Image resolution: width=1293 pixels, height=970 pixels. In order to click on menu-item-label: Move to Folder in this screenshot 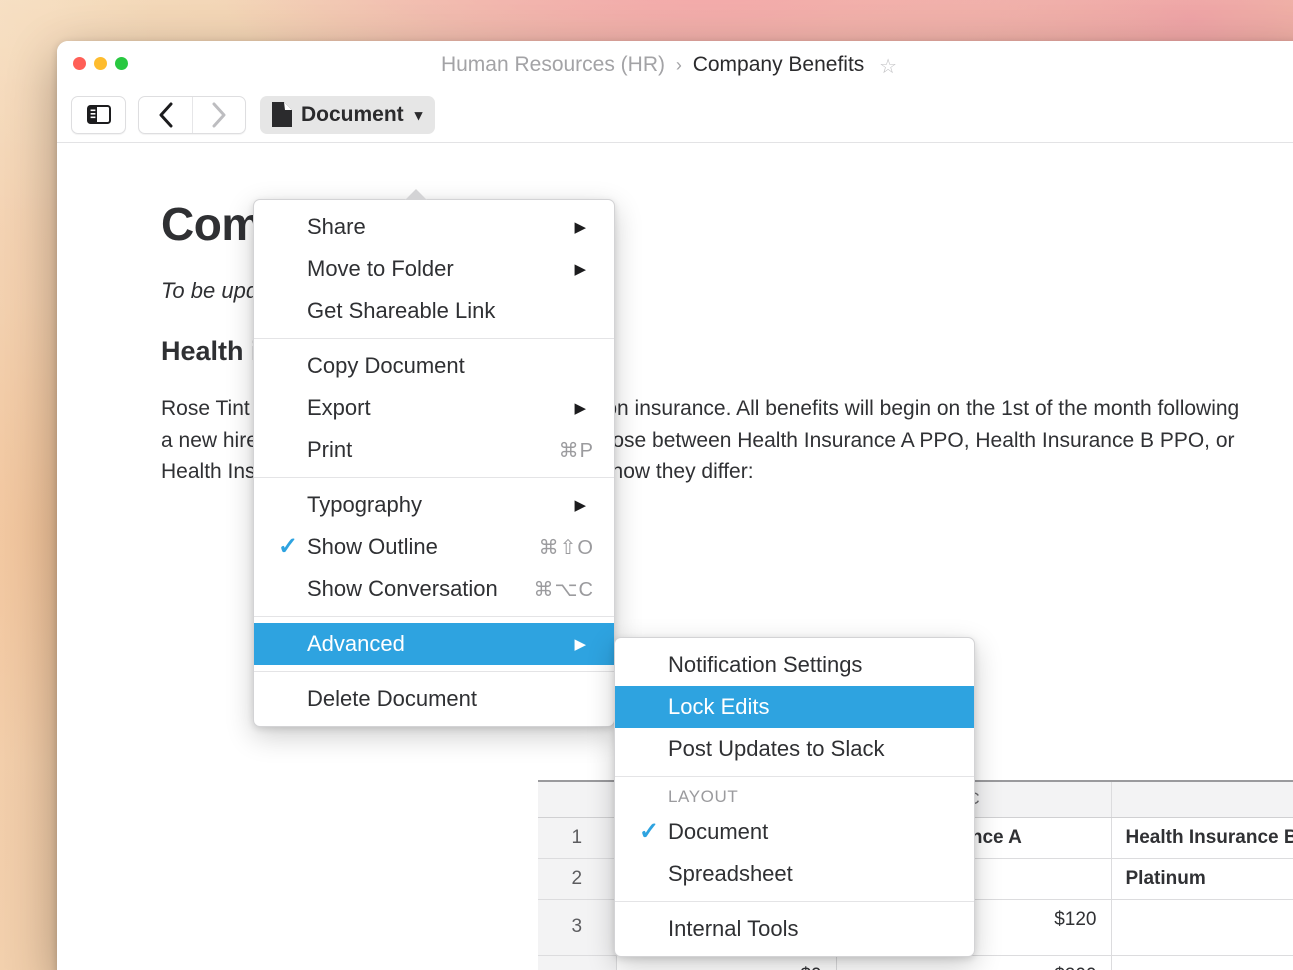, I will do `click(380, 268)`.